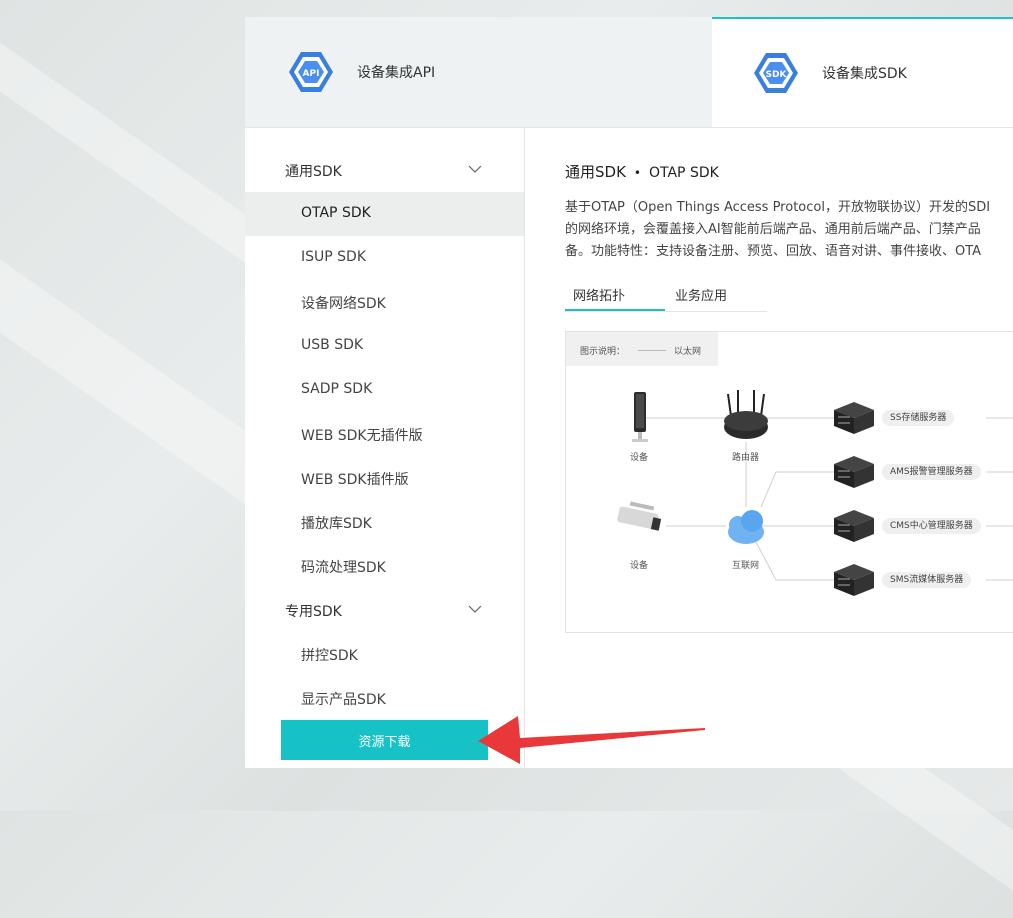 This screenshot has height=918, width=1013. Describe the element at coordinates (355, 480) in the screenshot. I see `sidebar-item-label: WEB SDK插件版` at that location.